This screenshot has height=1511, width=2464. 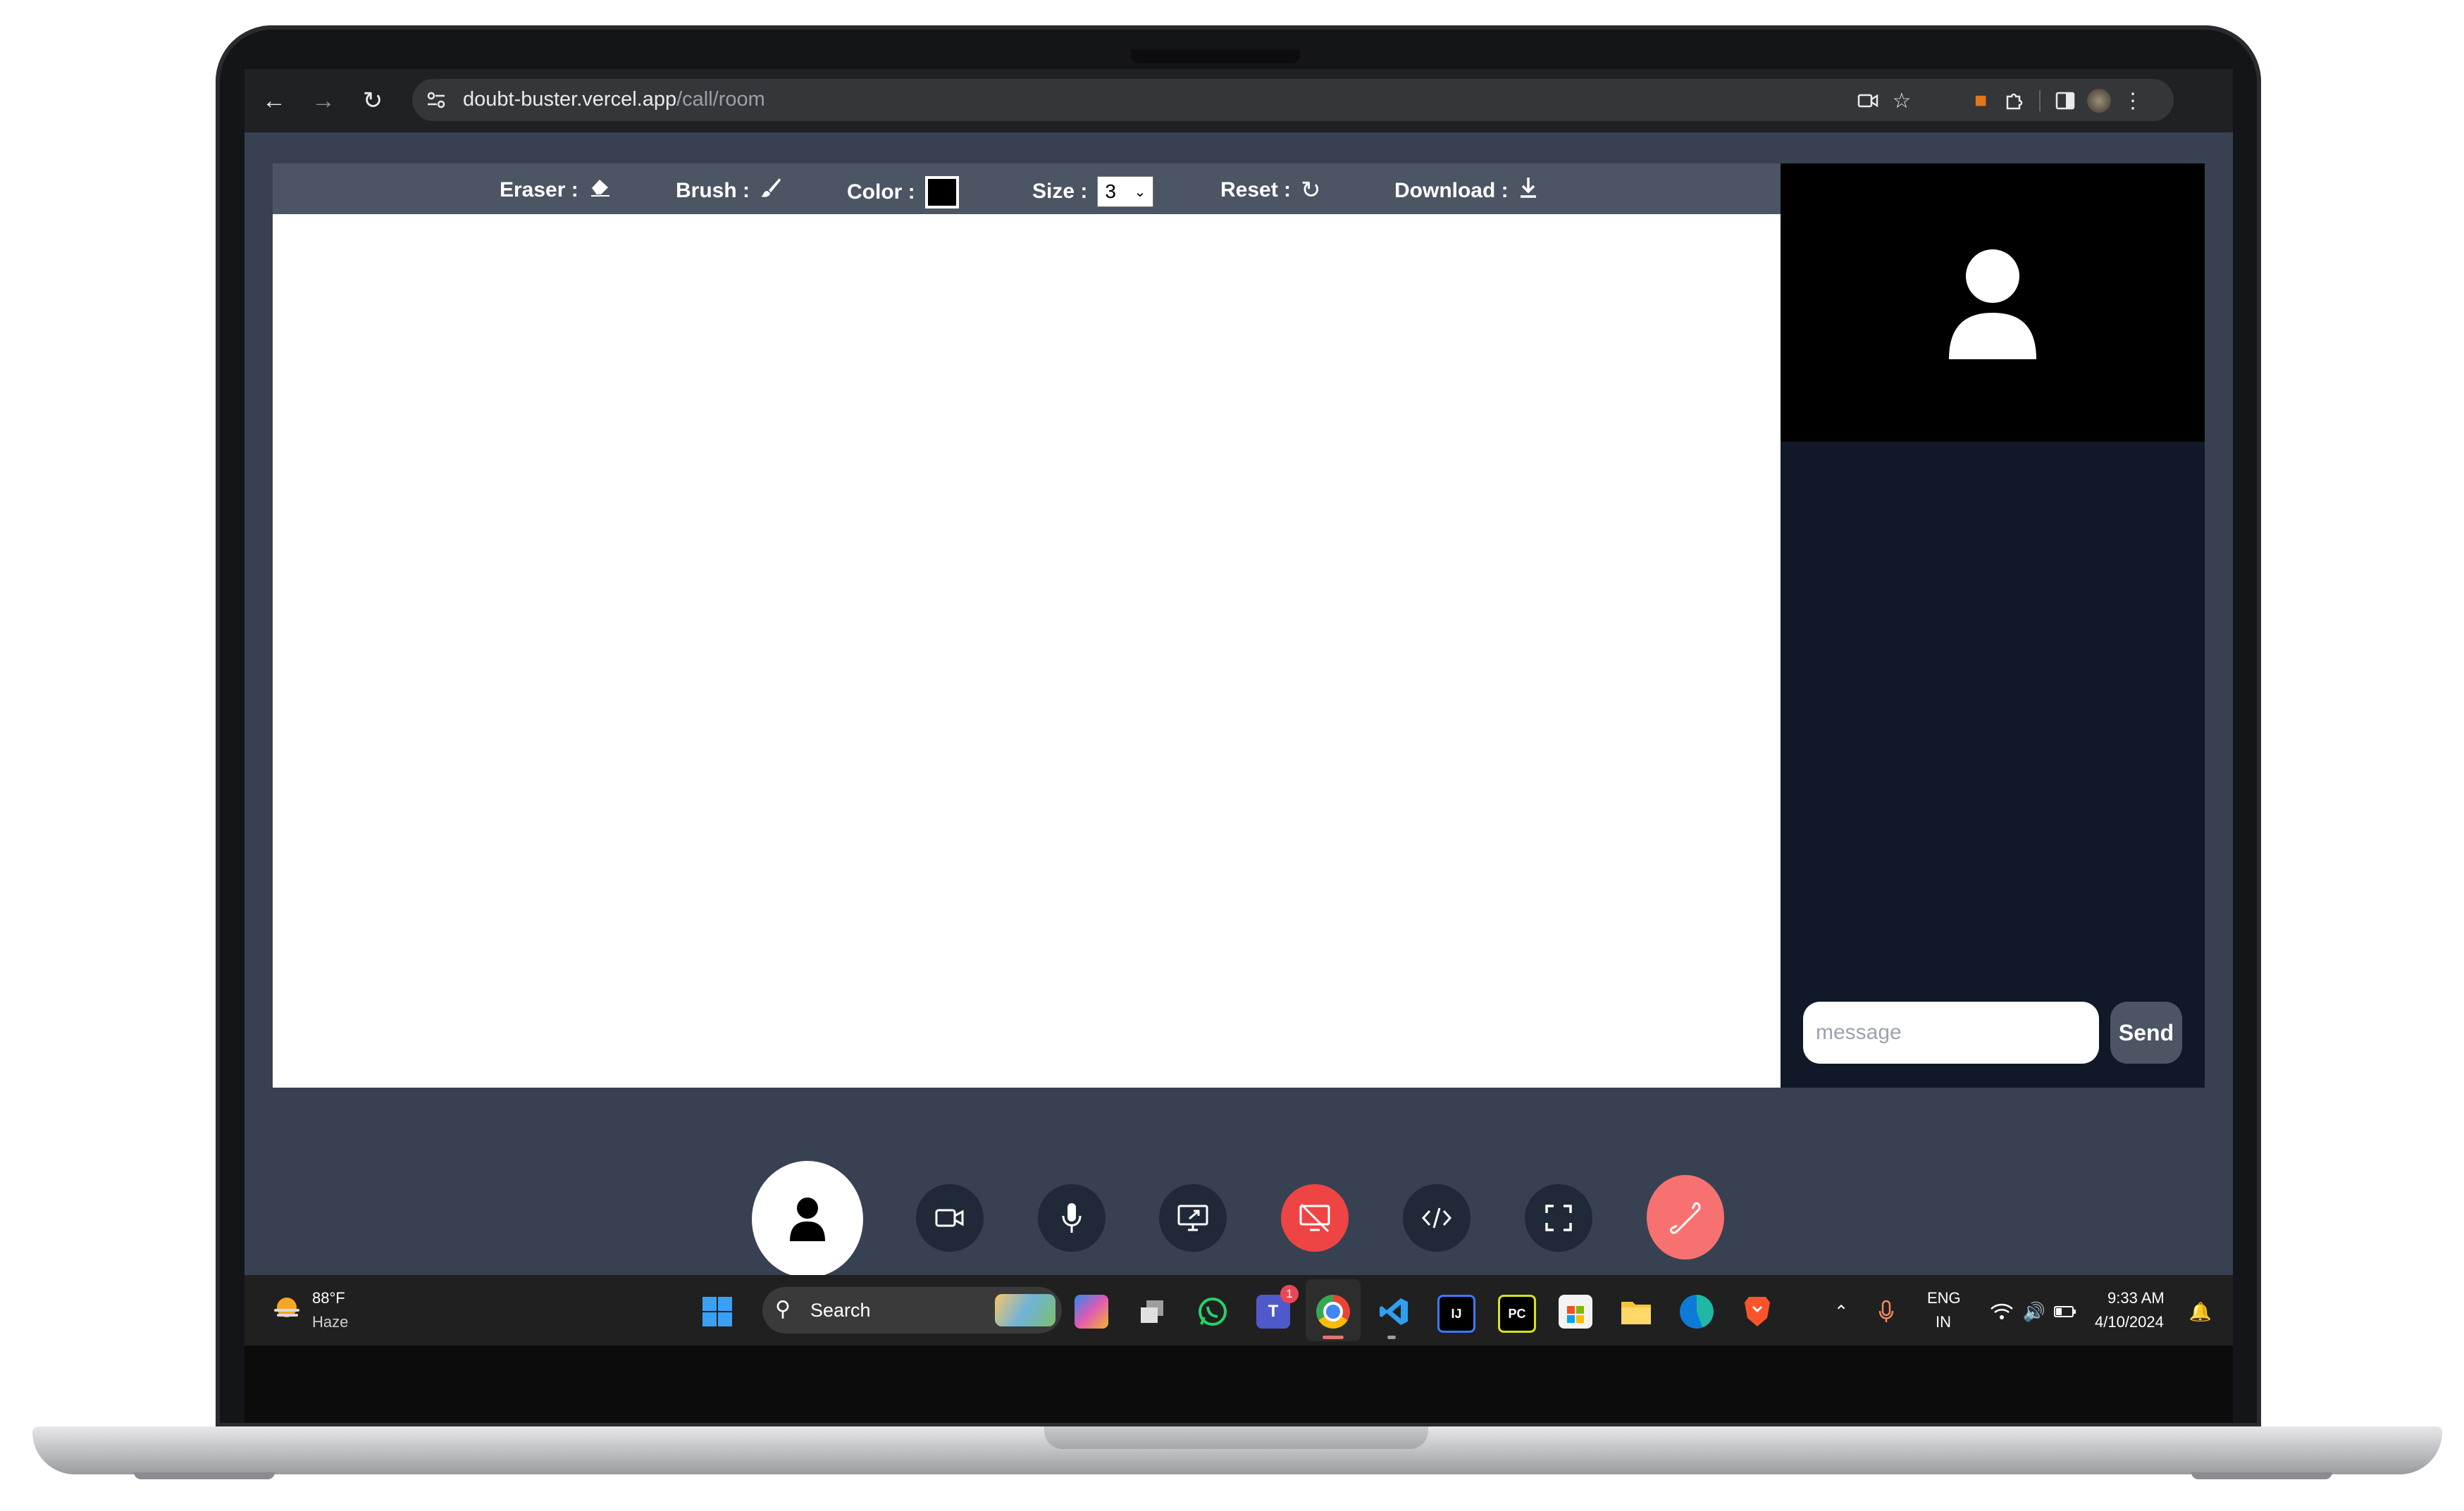 What do you see at coordinates (2034, 1312) in the screenshot?
I see `volume-icon: 🔊` at bounding box center [2034, 1312].